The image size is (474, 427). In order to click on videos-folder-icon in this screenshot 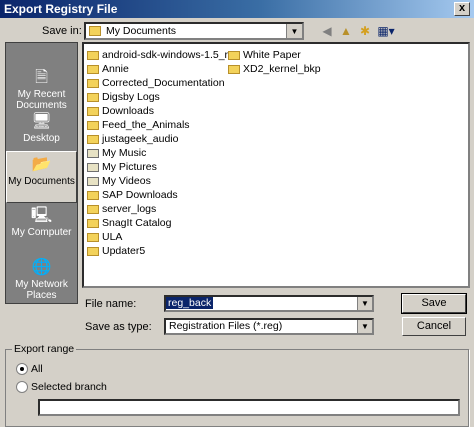, I will do `click(93, 181)`.